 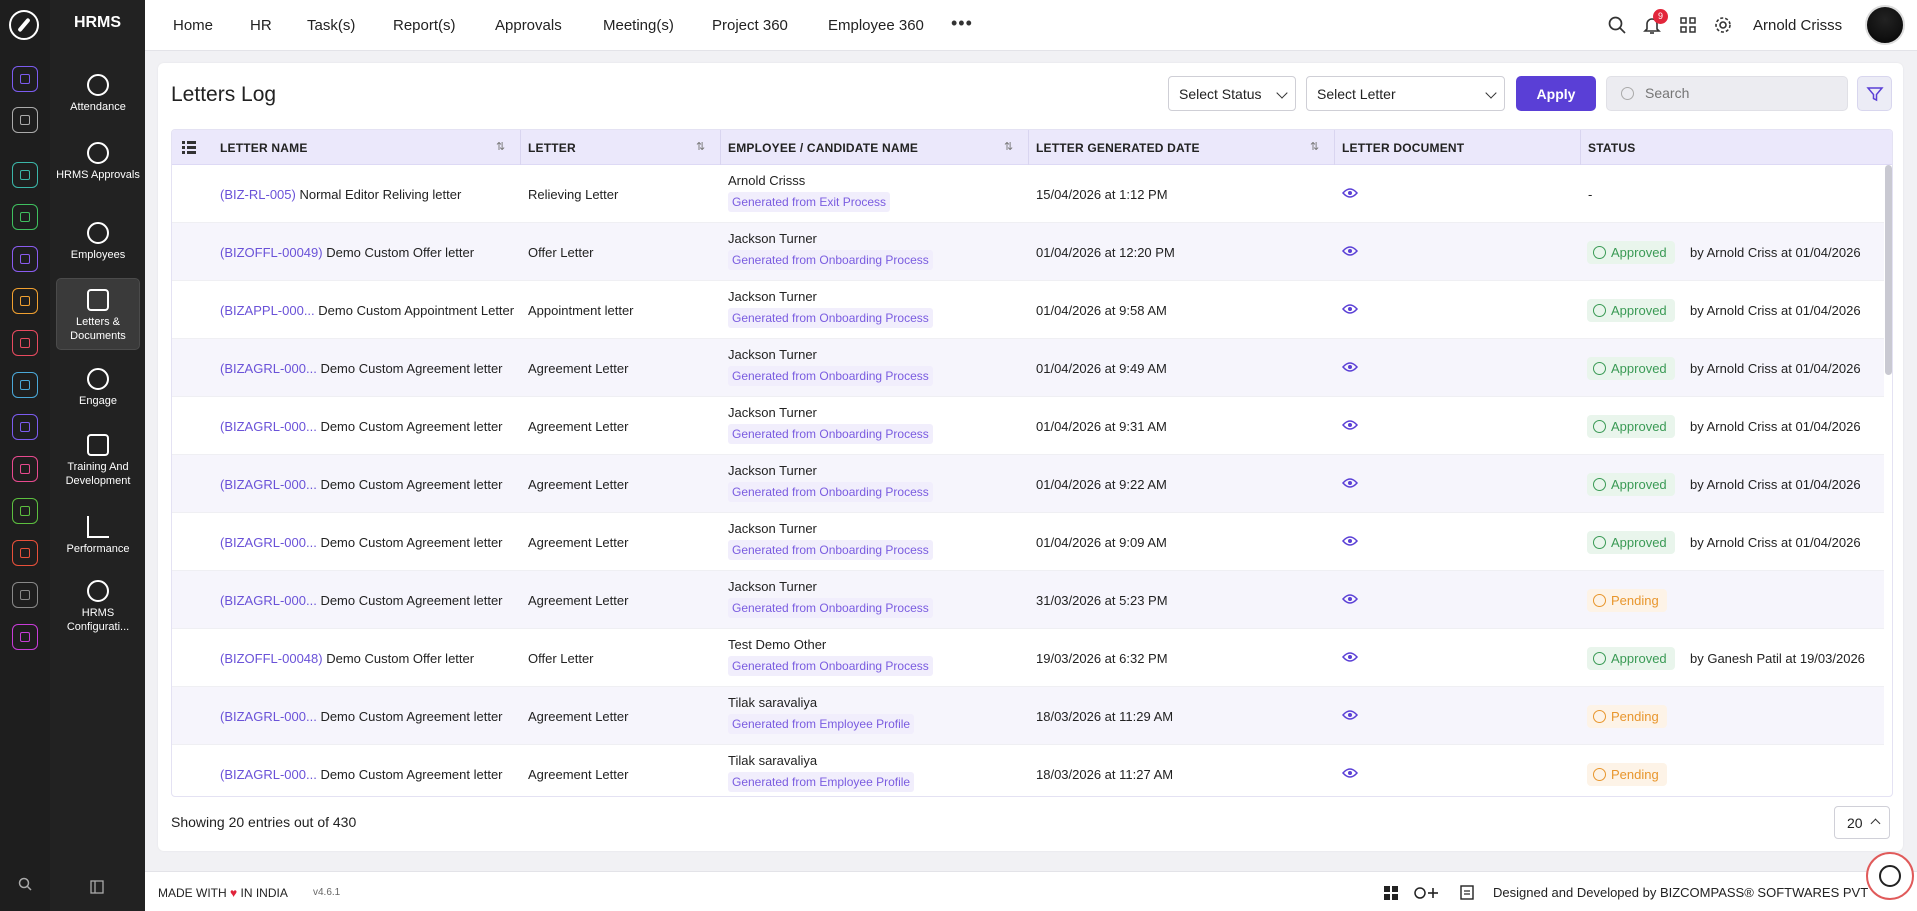 I want to click on column-settings-icon, so click(x=189, y=147).